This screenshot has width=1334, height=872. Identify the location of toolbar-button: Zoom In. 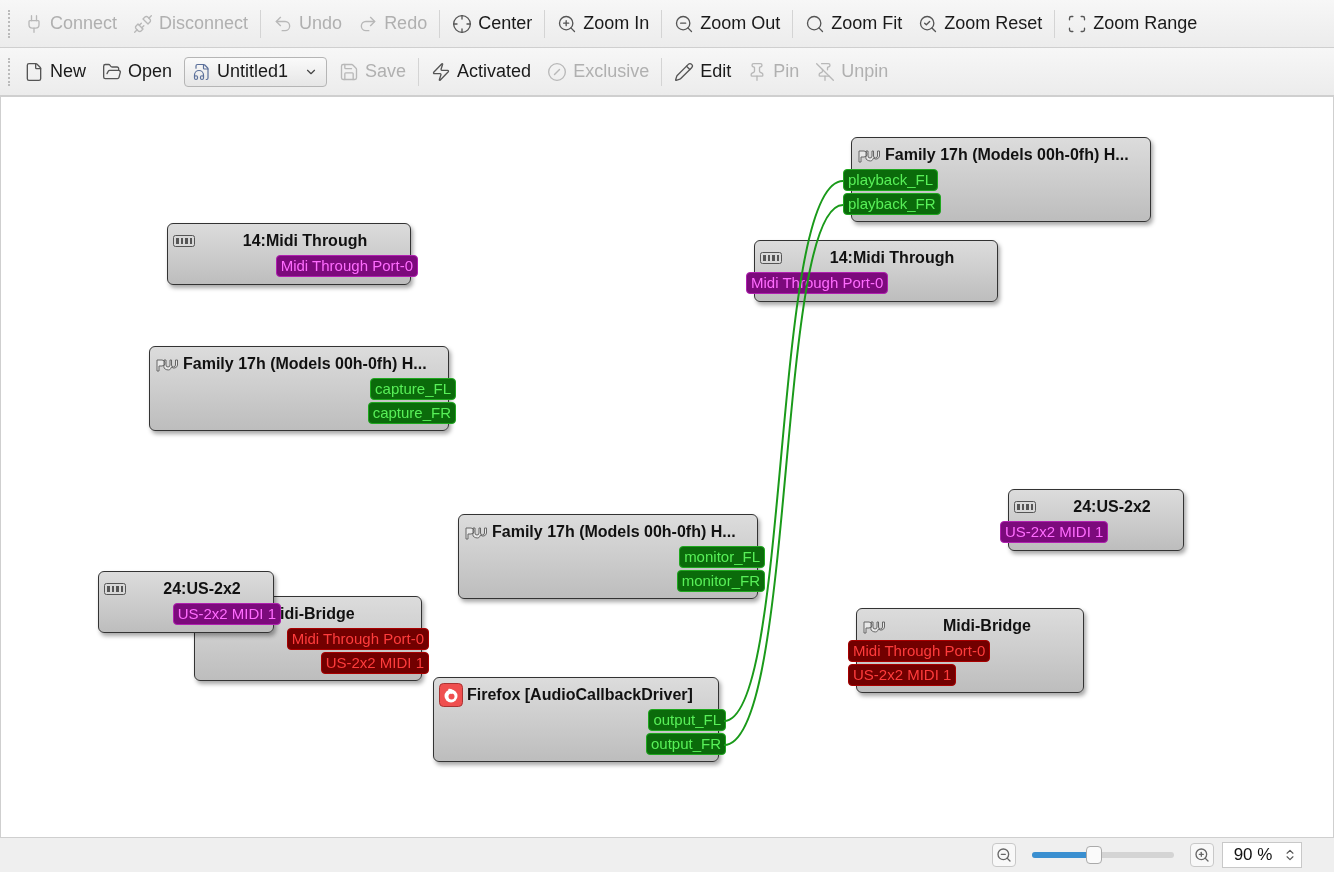
(603, 23).